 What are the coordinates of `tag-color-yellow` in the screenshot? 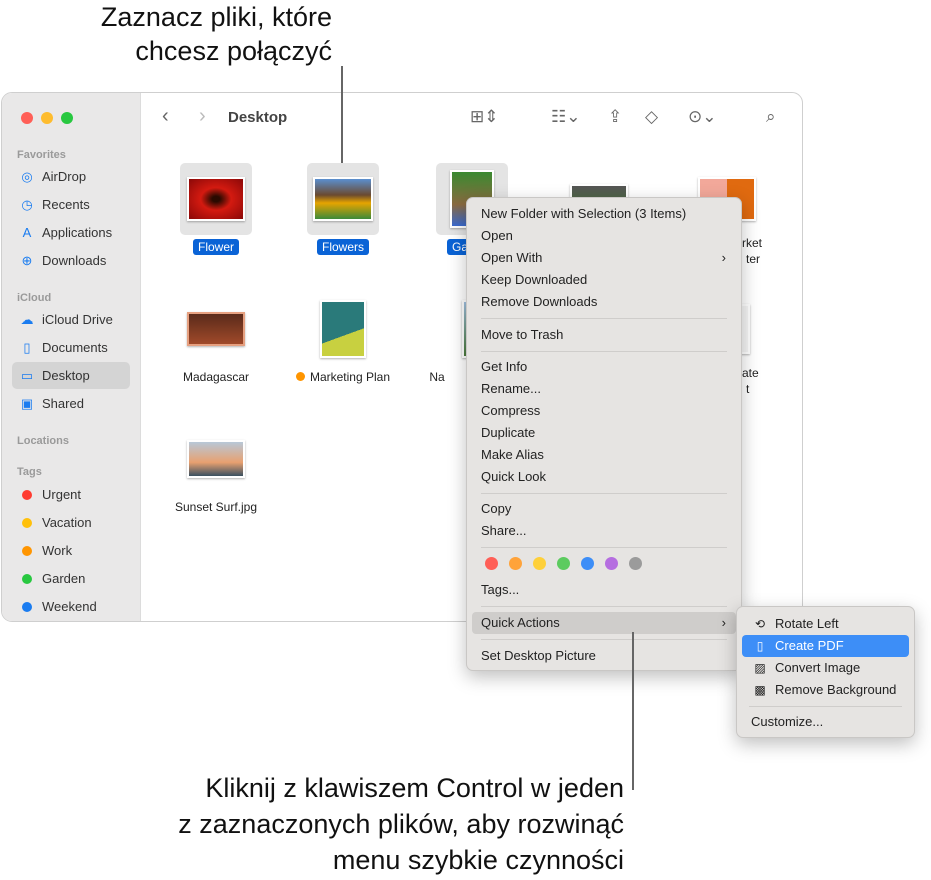 It's located at (539, 563).